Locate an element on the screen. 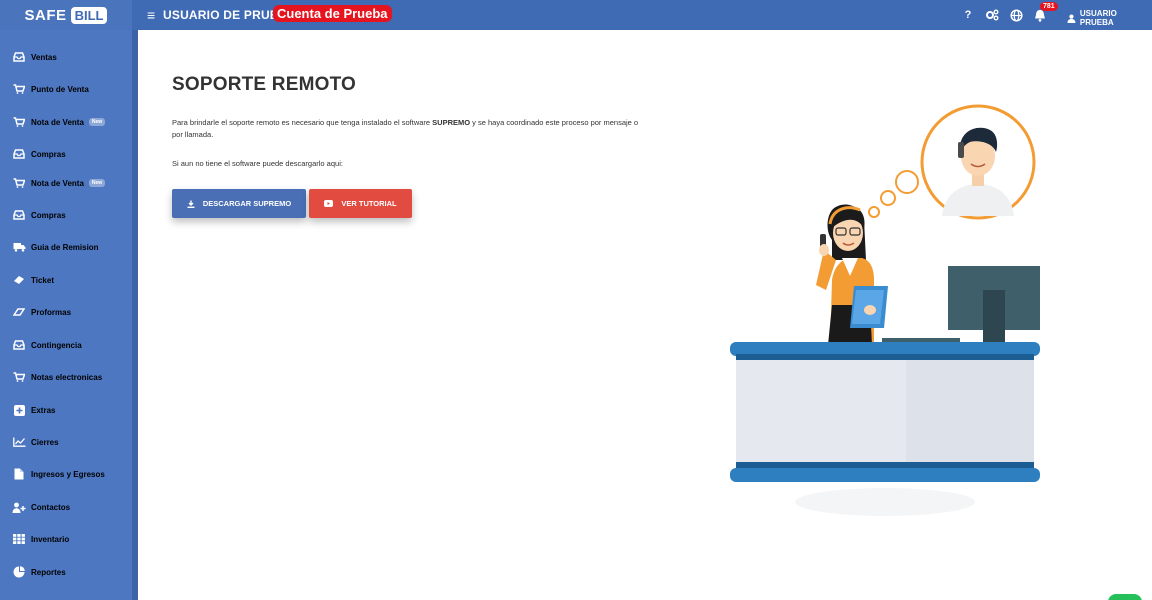 This screenshot has width=1152, height=600. sidebar-item-contingencia: Contingencia is located at coordinates (66, 345).